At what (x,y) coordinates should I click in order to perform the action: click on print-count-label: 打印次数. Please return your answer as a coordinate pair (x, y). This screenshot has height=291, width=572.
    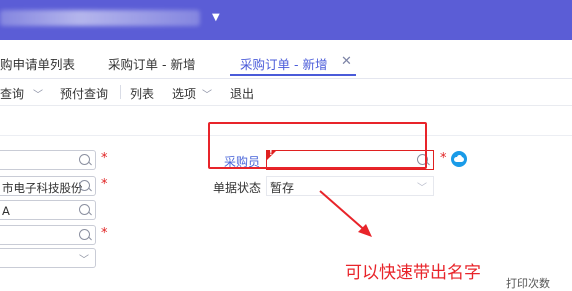
    Looking at the image, I should click on (528, 283).